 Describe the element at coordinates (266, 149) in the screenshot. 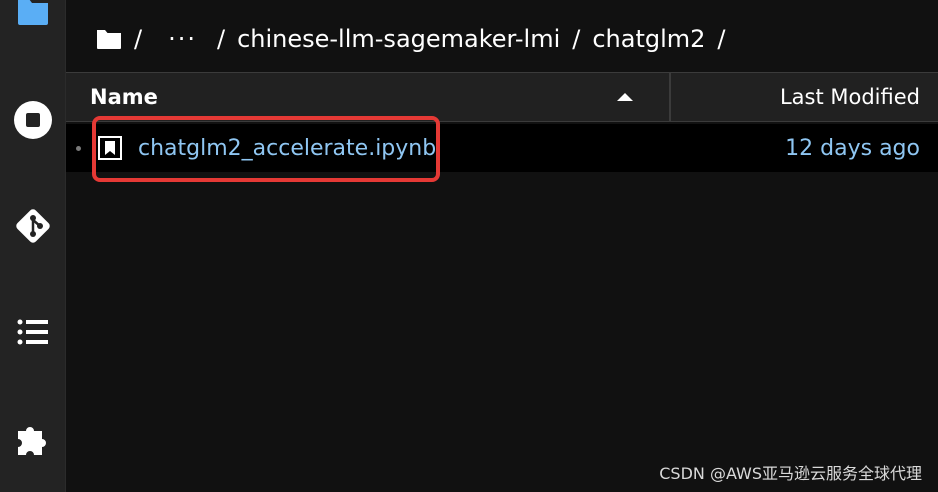

I see `highlight-annotation` at that location.